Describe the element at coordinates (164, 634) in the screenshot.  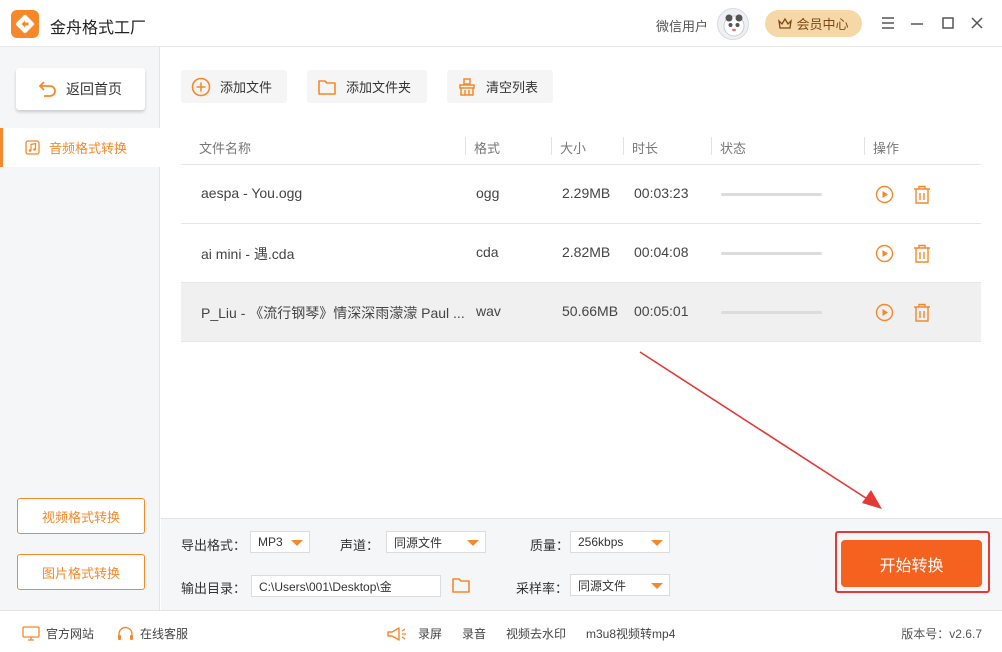
I see `online-support-label: 在线客服` at that location.